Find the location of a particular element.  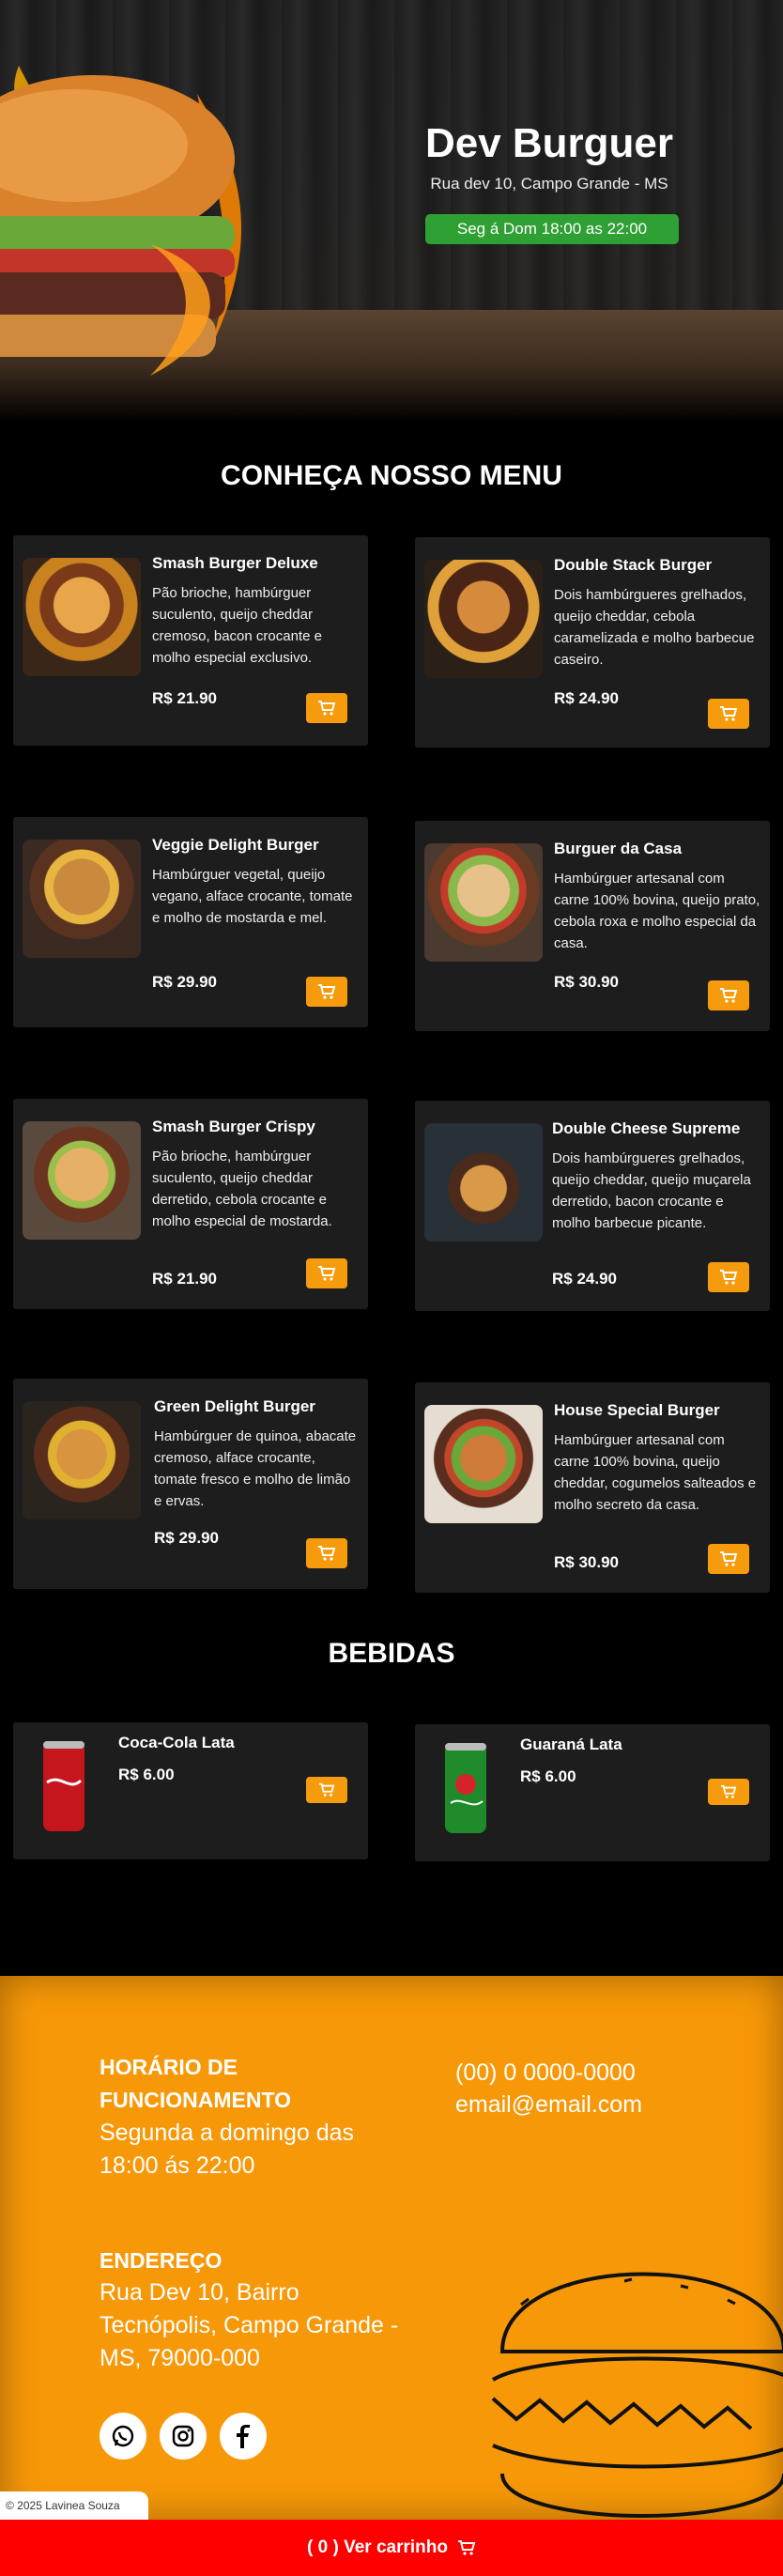

item-name: Coca-Cola Lata is located at coordinates (177, 1742).